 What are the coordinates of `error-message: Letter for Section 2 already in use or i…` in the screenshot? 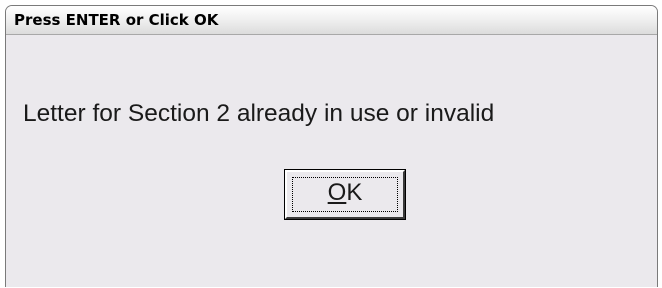 It's located at (259, 113).